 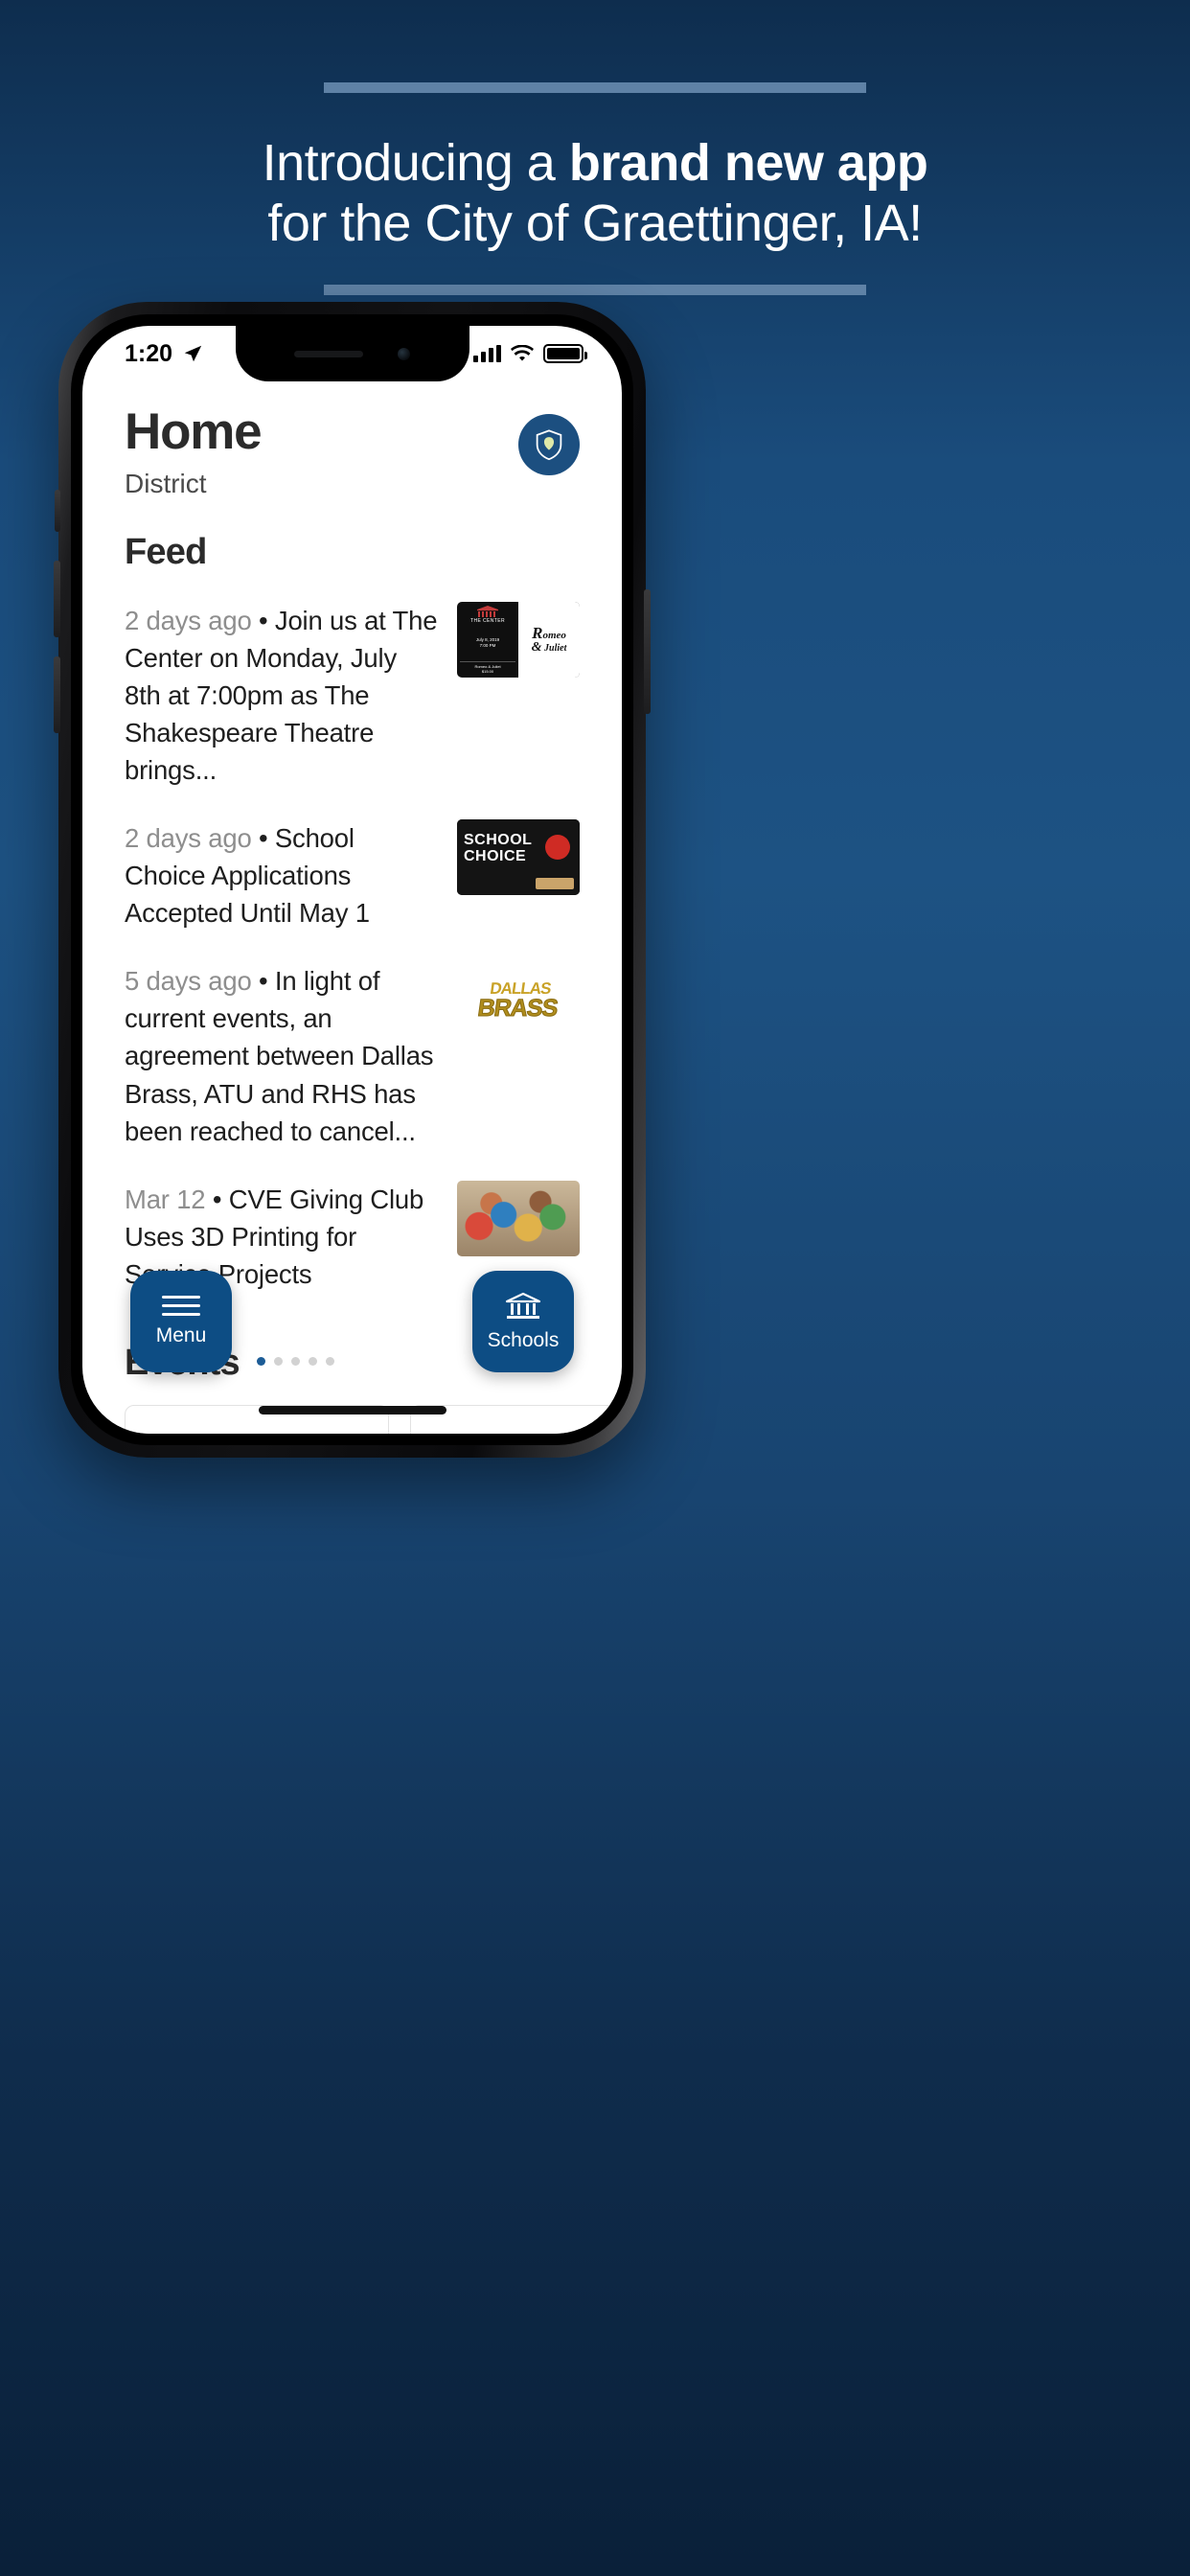 What do you see at coordinates (181, 1321) in the screenshot?
I see `menu-fab-button: Menu` at bounding box center [181, 1321].